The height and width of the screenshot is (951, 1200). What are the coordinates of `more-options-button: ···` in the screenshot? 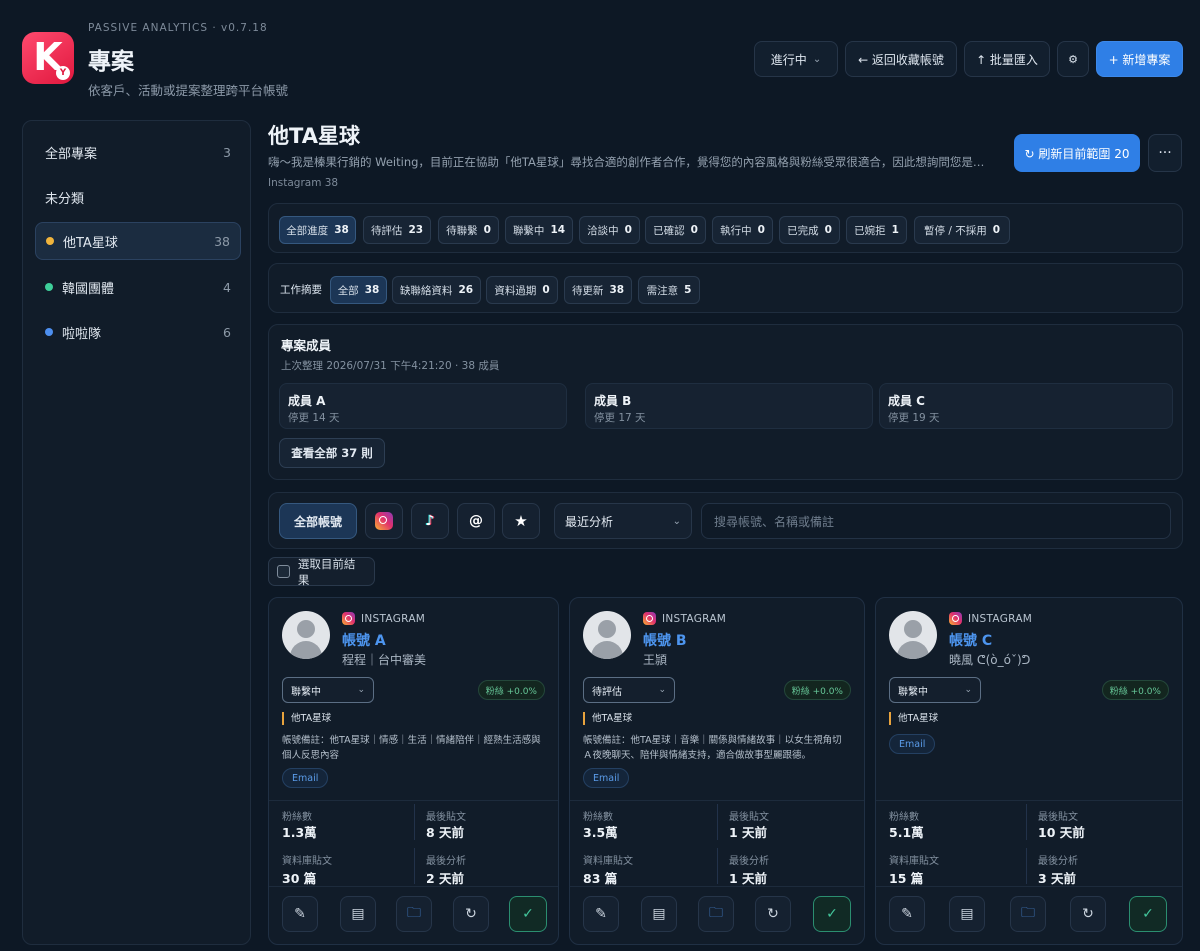 It's located at (1165, 153).